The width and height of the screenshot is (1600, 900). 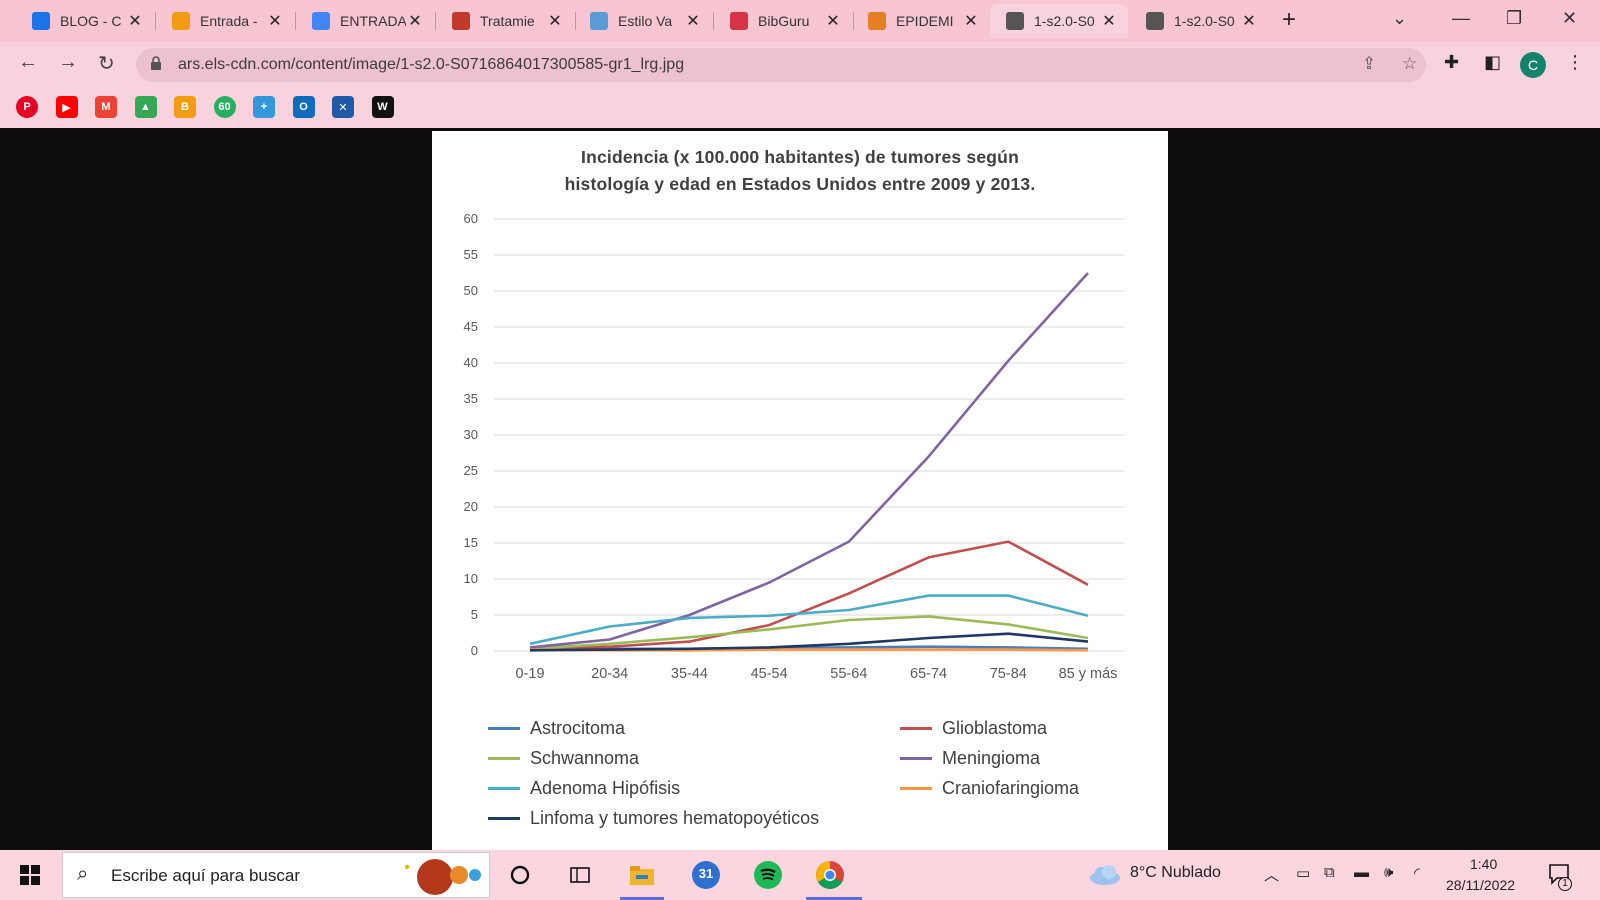 I want to click on x-tick-label: 85 y más, so click(x=1088, y=674).